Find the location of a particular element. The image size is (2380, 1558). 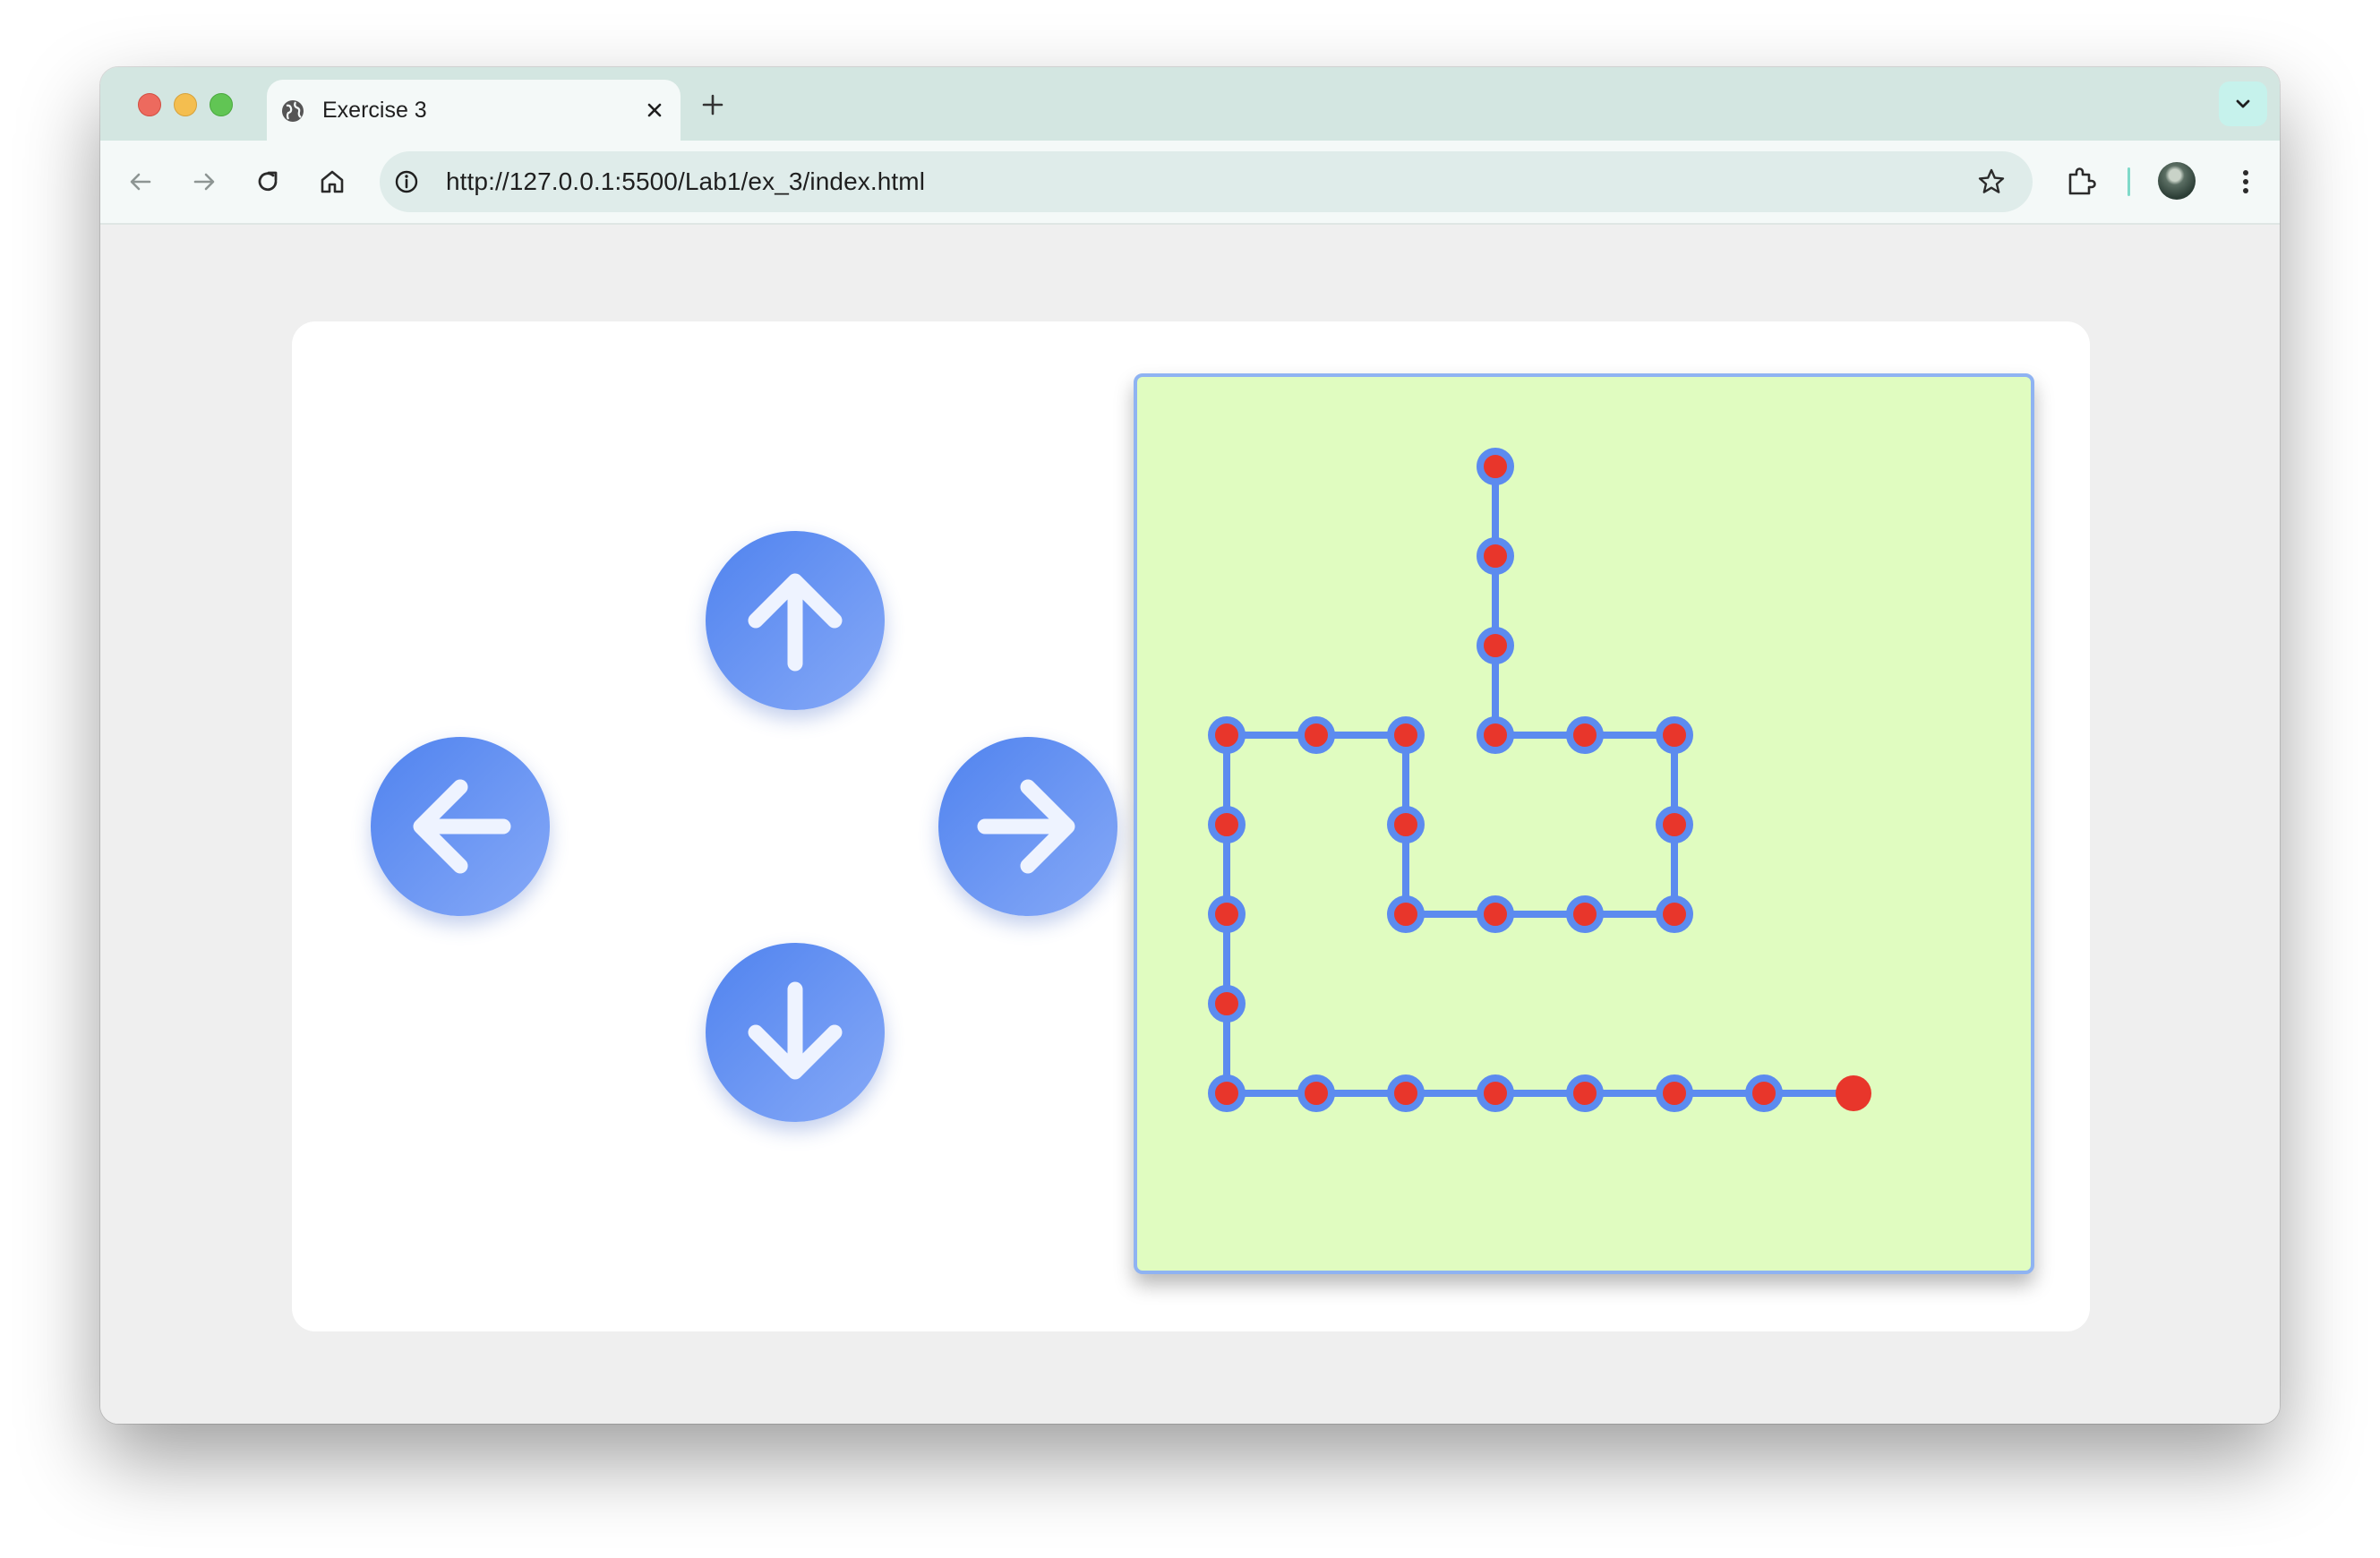

up-arrow-button is located at coordinates (795, 621).